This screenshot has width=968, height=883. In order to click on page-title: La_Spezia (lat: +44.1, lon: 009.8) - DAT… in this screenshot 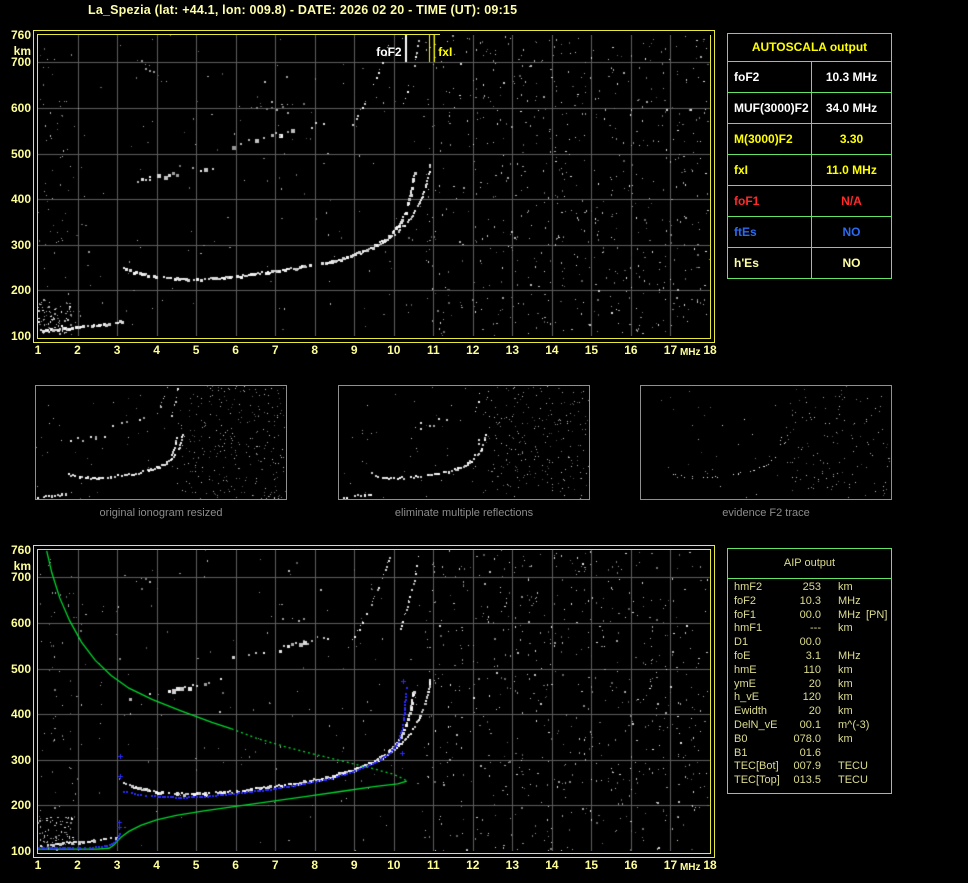, I will do `click(303, 10)`.